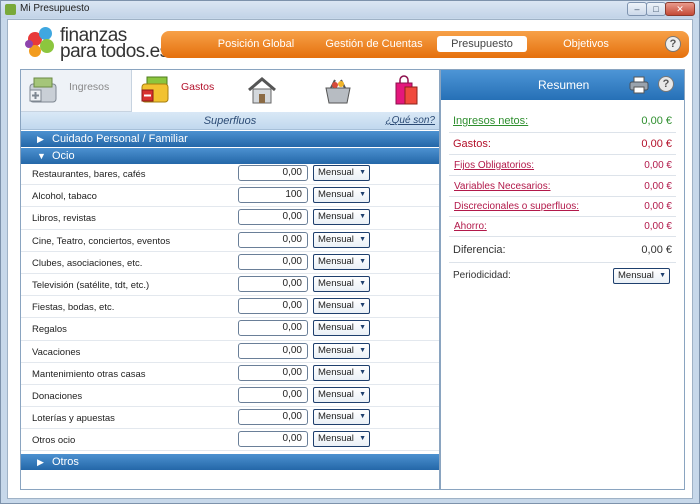 Image resolution: width=700 pixels, height=504 pixels. What do you see at coordinates (494, 165) in the screenshot?
I see `fijos-obligatorios-link: Fijos Obligatorios:` at bounding box center [494, 165].